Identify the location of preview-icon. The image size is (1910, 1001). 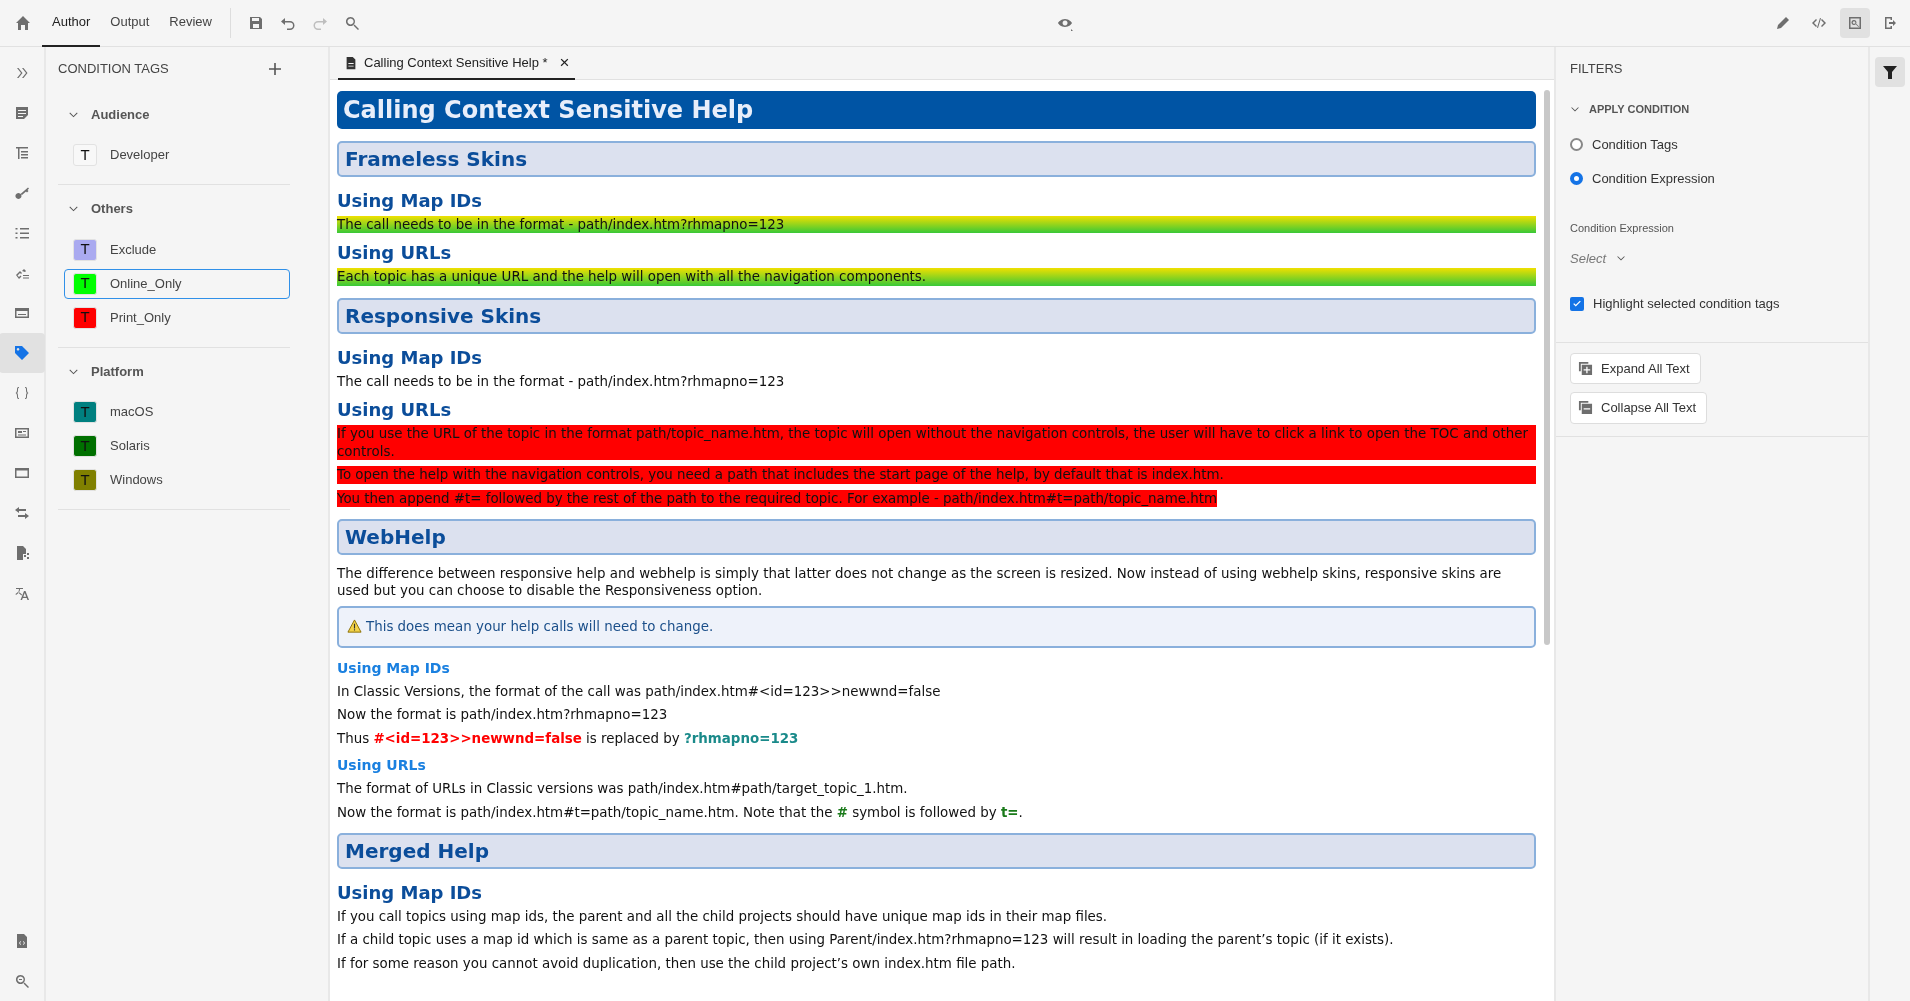
(1855, 23).